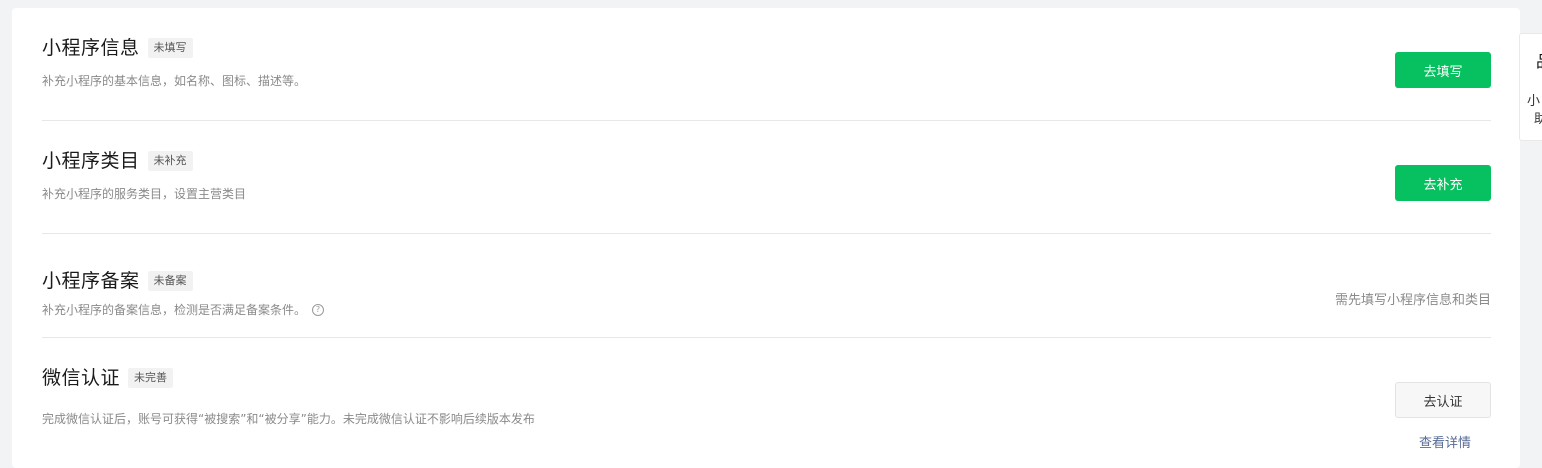 The image size is (1542, 468). What do you see at coordinates (318, 309) in the screenshot?
I see `question-circle-icon: ?` at bounding box center [318, 309].